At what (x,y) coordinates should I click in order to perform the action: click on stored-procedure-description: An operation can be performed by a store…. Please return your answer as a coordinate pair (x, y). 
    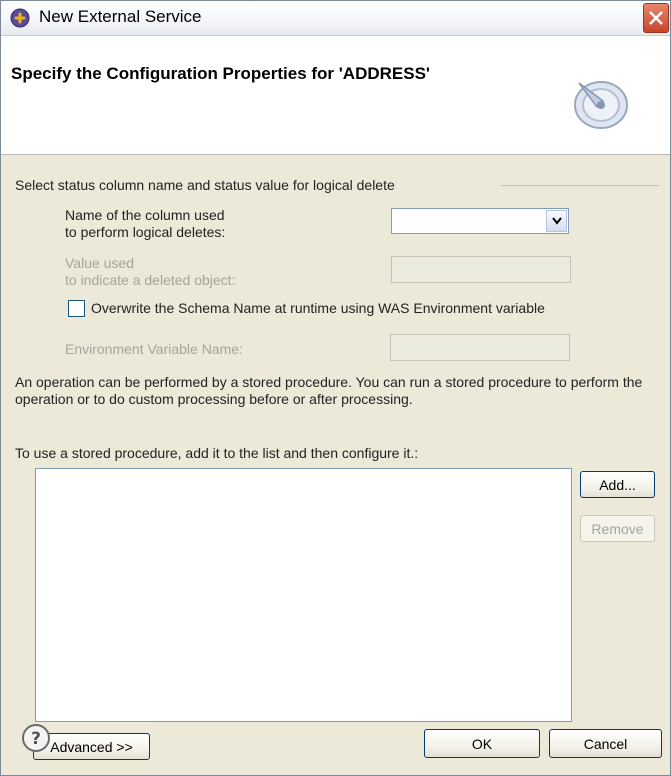
    Looking at the image, I should click on (329, 390).